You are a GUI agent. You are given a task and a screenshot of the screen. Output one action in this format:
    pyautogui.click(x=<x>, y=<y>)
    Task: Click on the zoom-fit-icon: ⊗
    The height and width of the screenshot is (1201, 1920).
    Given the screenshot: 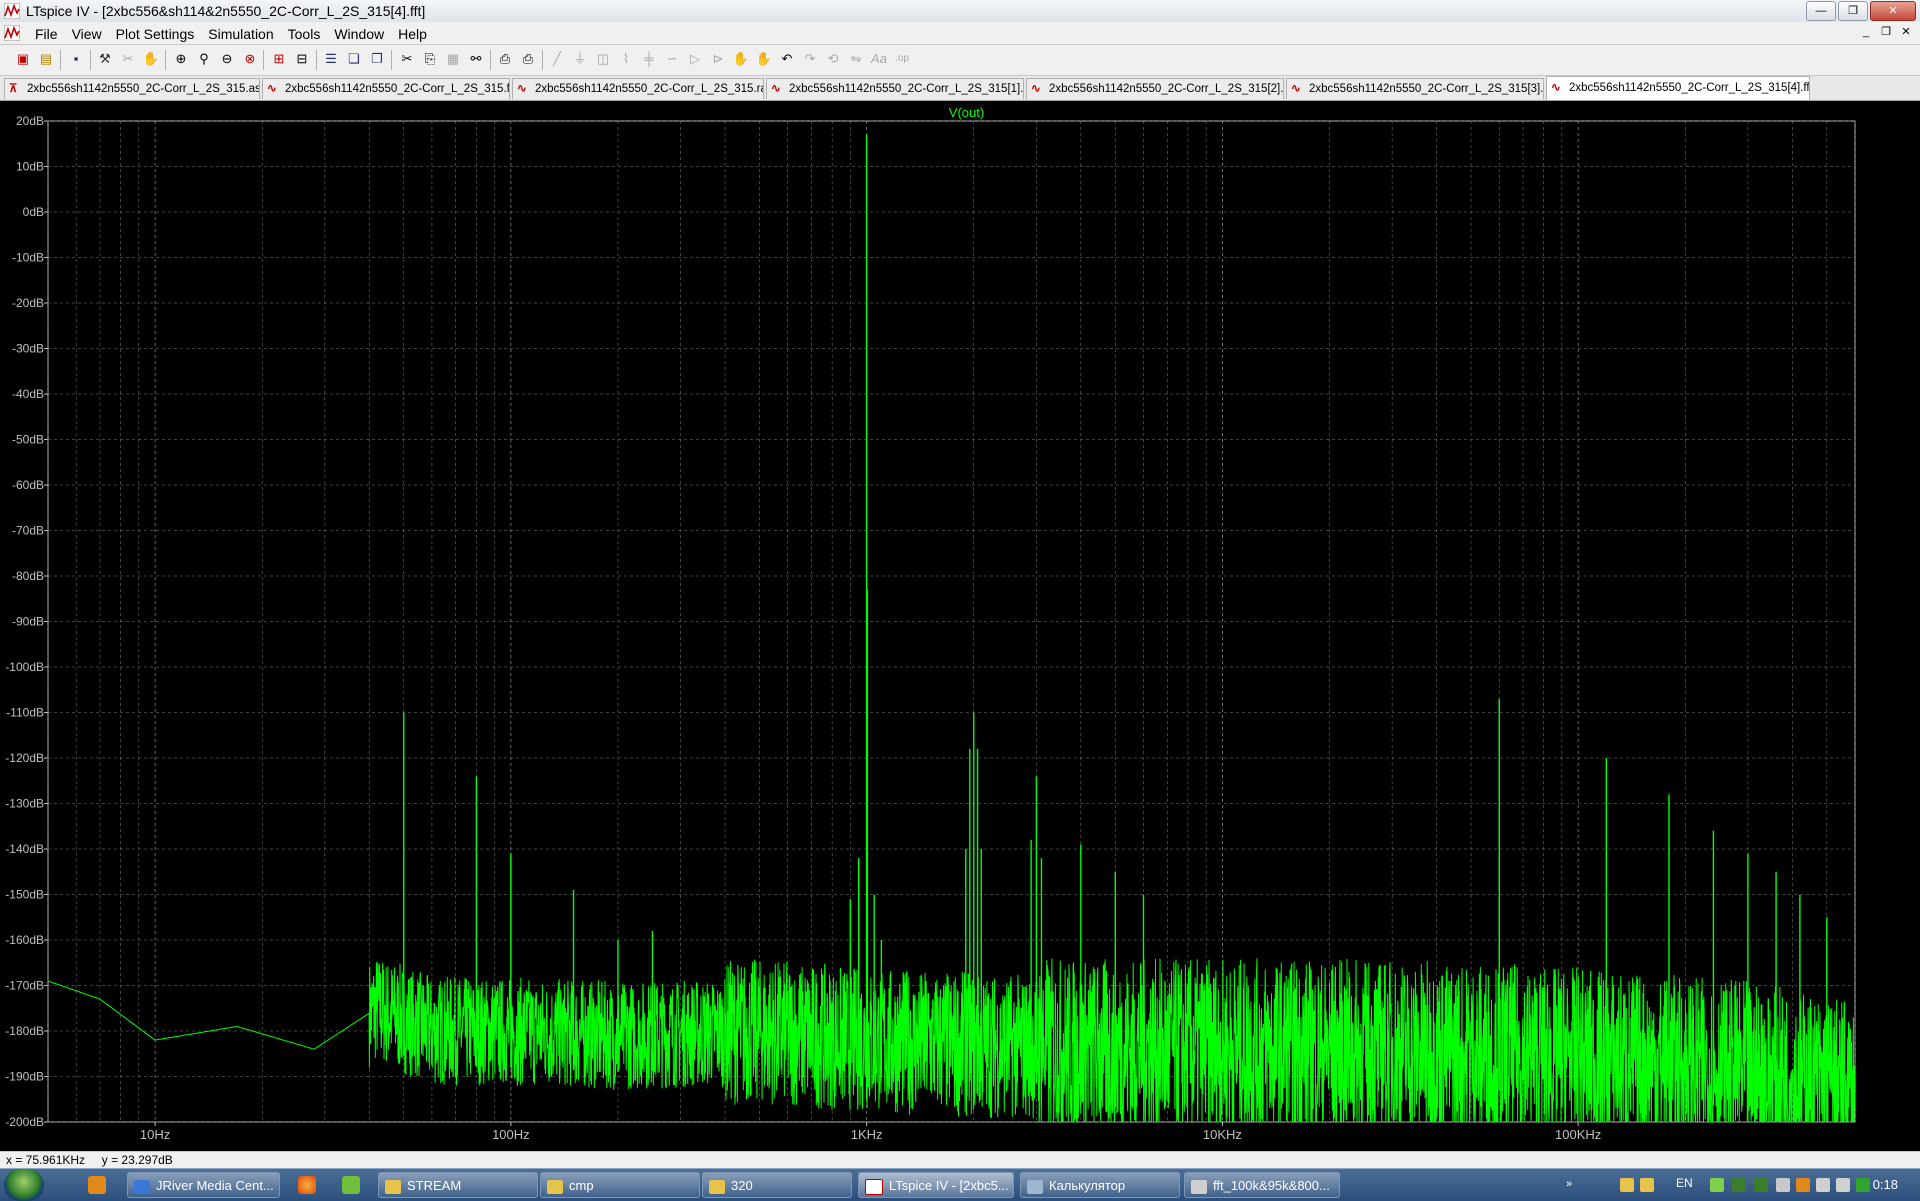 What is the action you would take?
    pyautogui.click(x=250, y=59)
    